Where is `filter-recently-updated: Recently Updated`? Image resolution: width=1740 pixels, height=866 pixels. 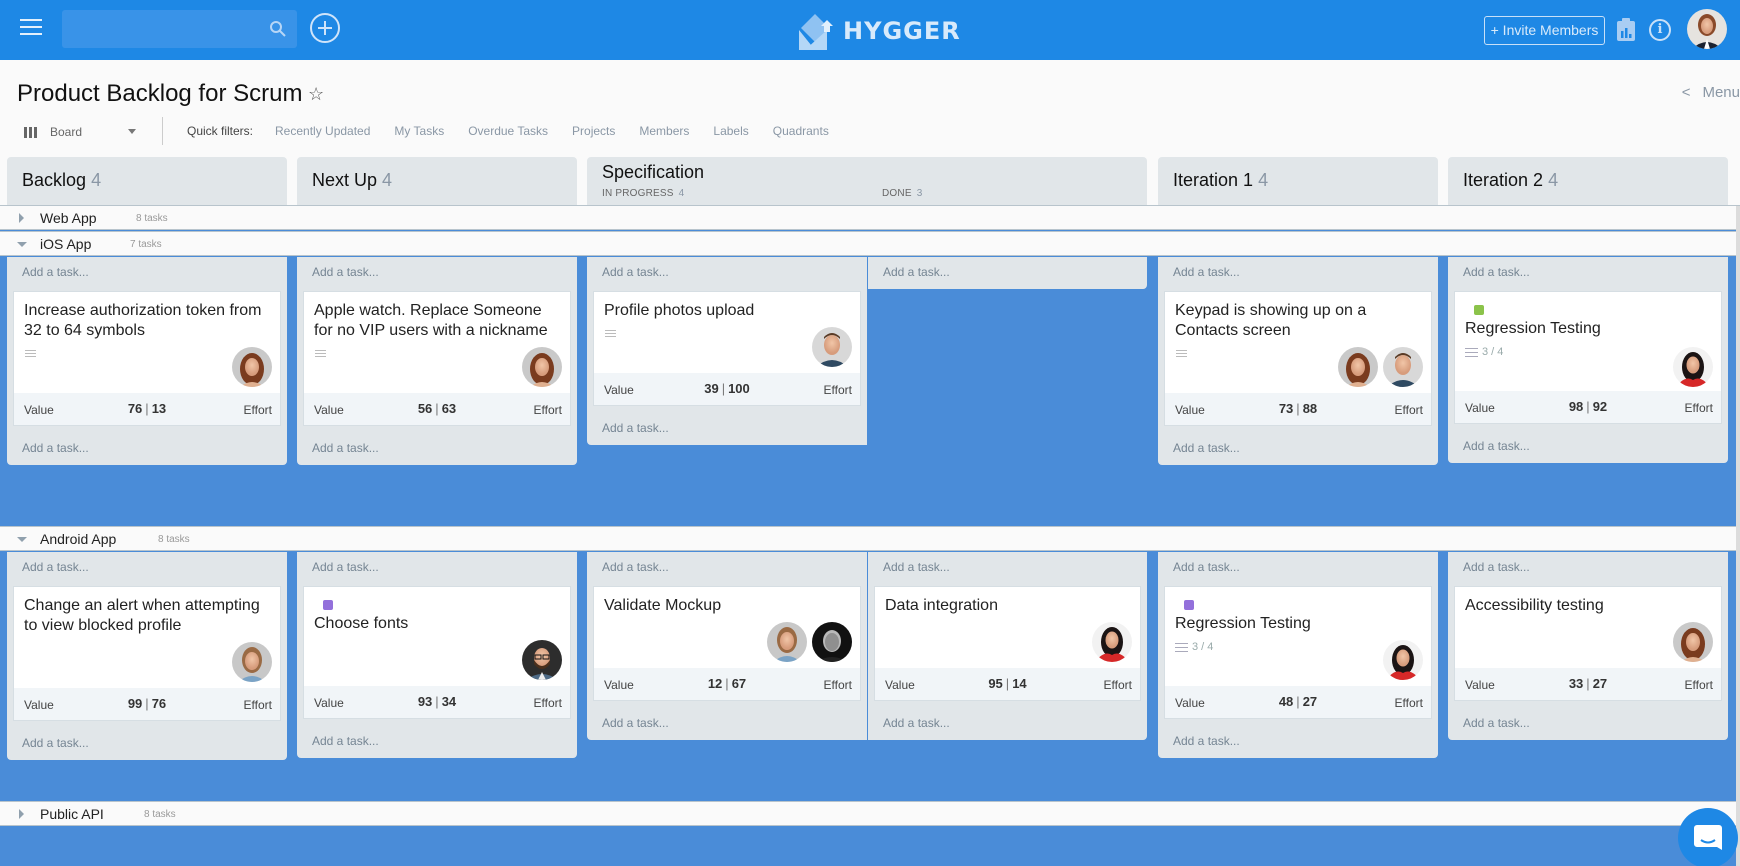 filter-recently-updated: Recently Updated is located at coordinates (322, 131).